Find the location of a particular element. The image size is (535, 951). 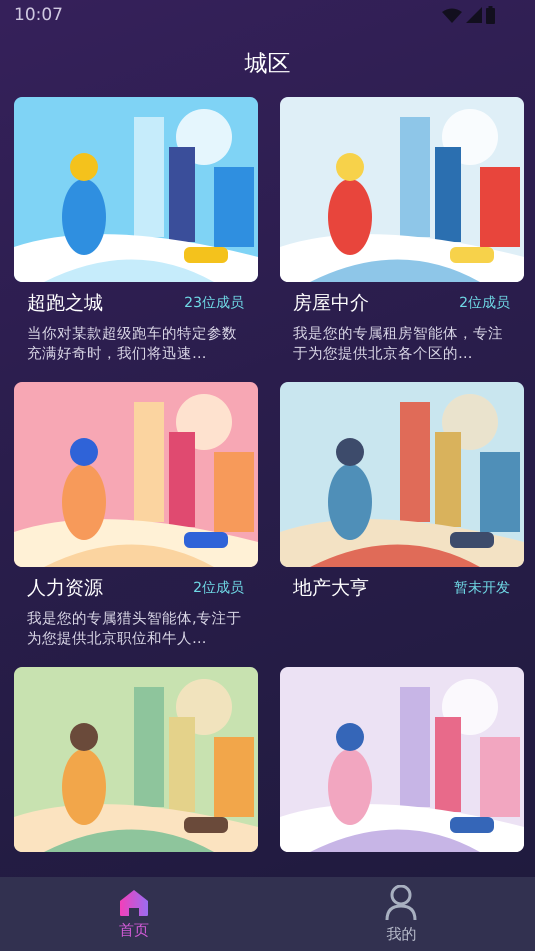

status-time: 10:07 is located at coordinates (38, 15).